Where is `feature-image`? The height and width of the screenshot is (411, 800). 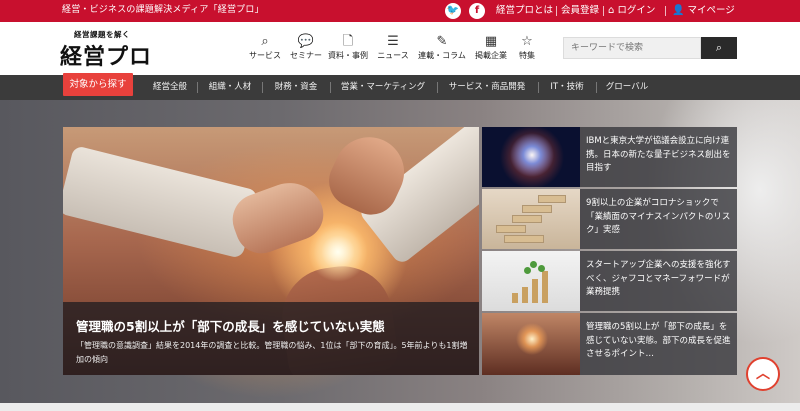 feature-image is located at coordinates (161, 202).